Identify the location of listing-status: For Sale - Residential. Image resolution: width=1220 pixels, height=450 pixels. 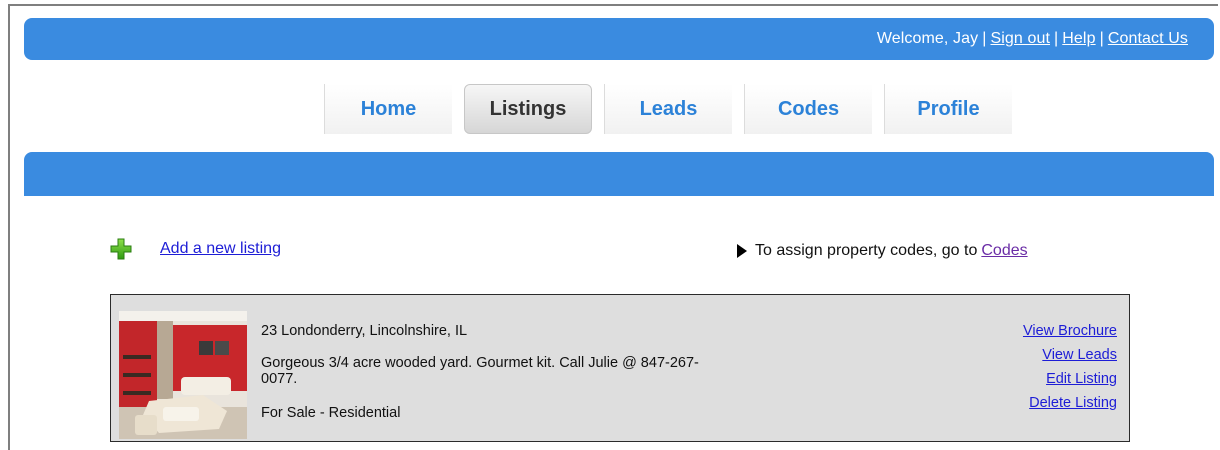
(331, 413).